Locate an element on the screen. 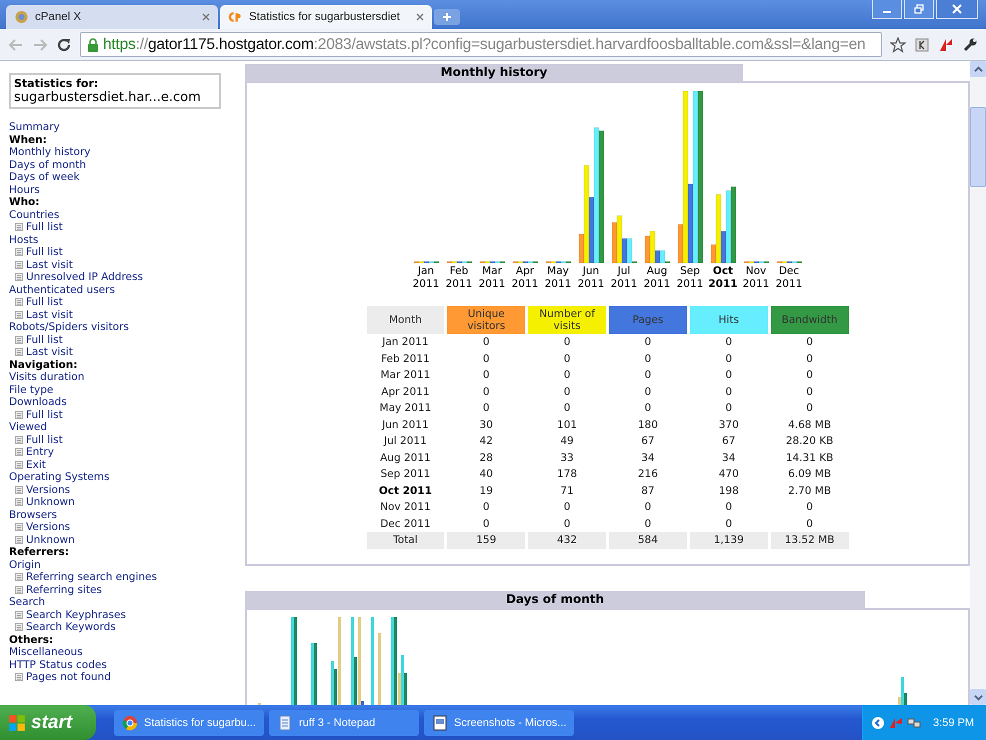 This screenshot has height=740, width=986. taskbar-item: ruff 3 - Notepad is located at coordinates (344, 723).